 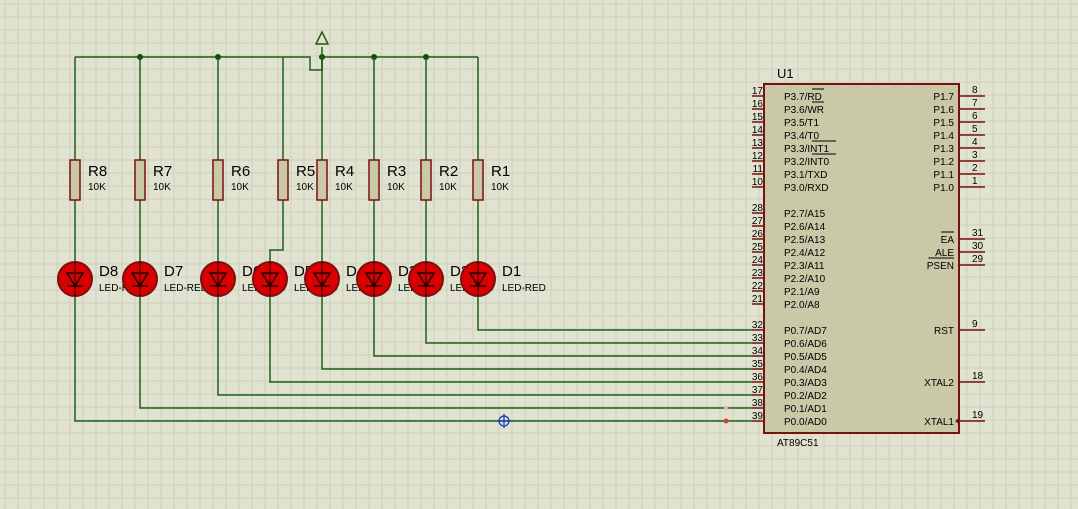 What do you see at coordinates (943, 149) in the screenshot?
I see `pin-name: P1.3` at bounding box center [943, 149].